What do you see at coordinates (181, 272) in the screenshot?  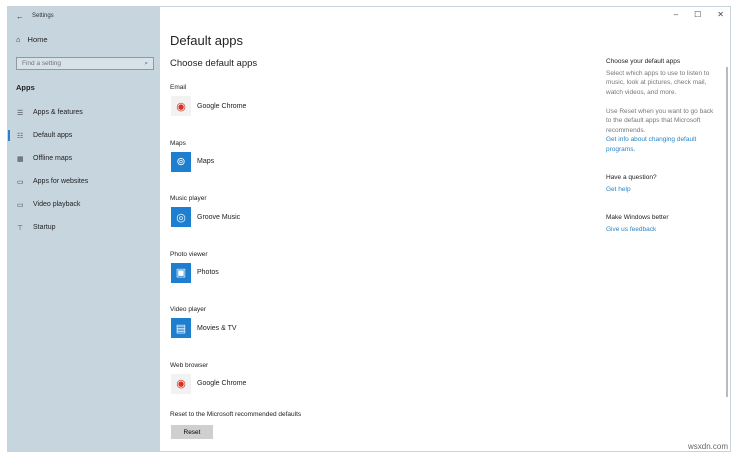 I see `app-icon: ▣` at bounding box center [181, 272].